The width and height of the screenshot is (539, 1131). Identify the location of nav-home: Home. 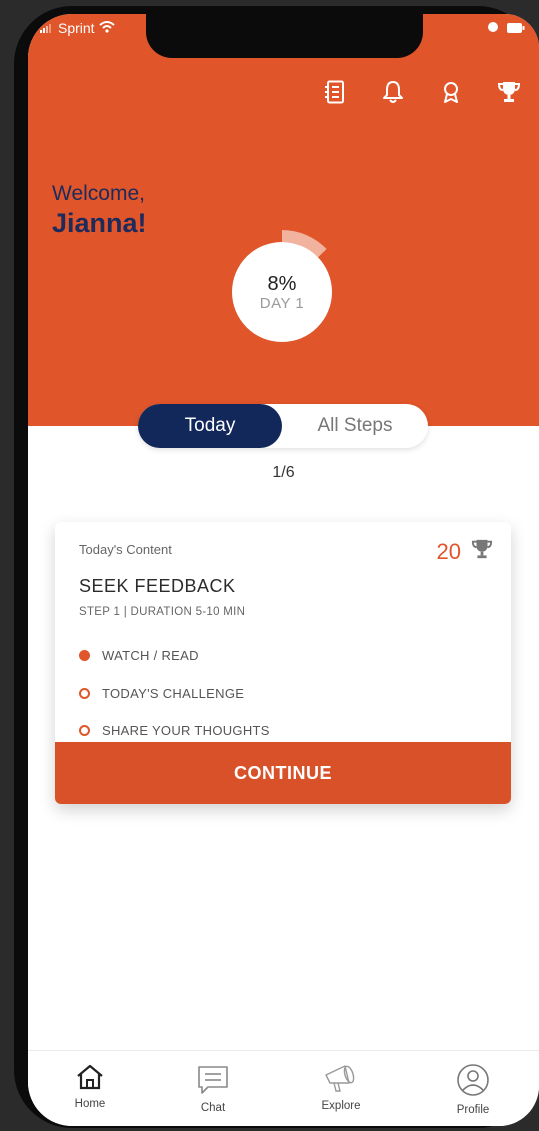
(90, 1086).